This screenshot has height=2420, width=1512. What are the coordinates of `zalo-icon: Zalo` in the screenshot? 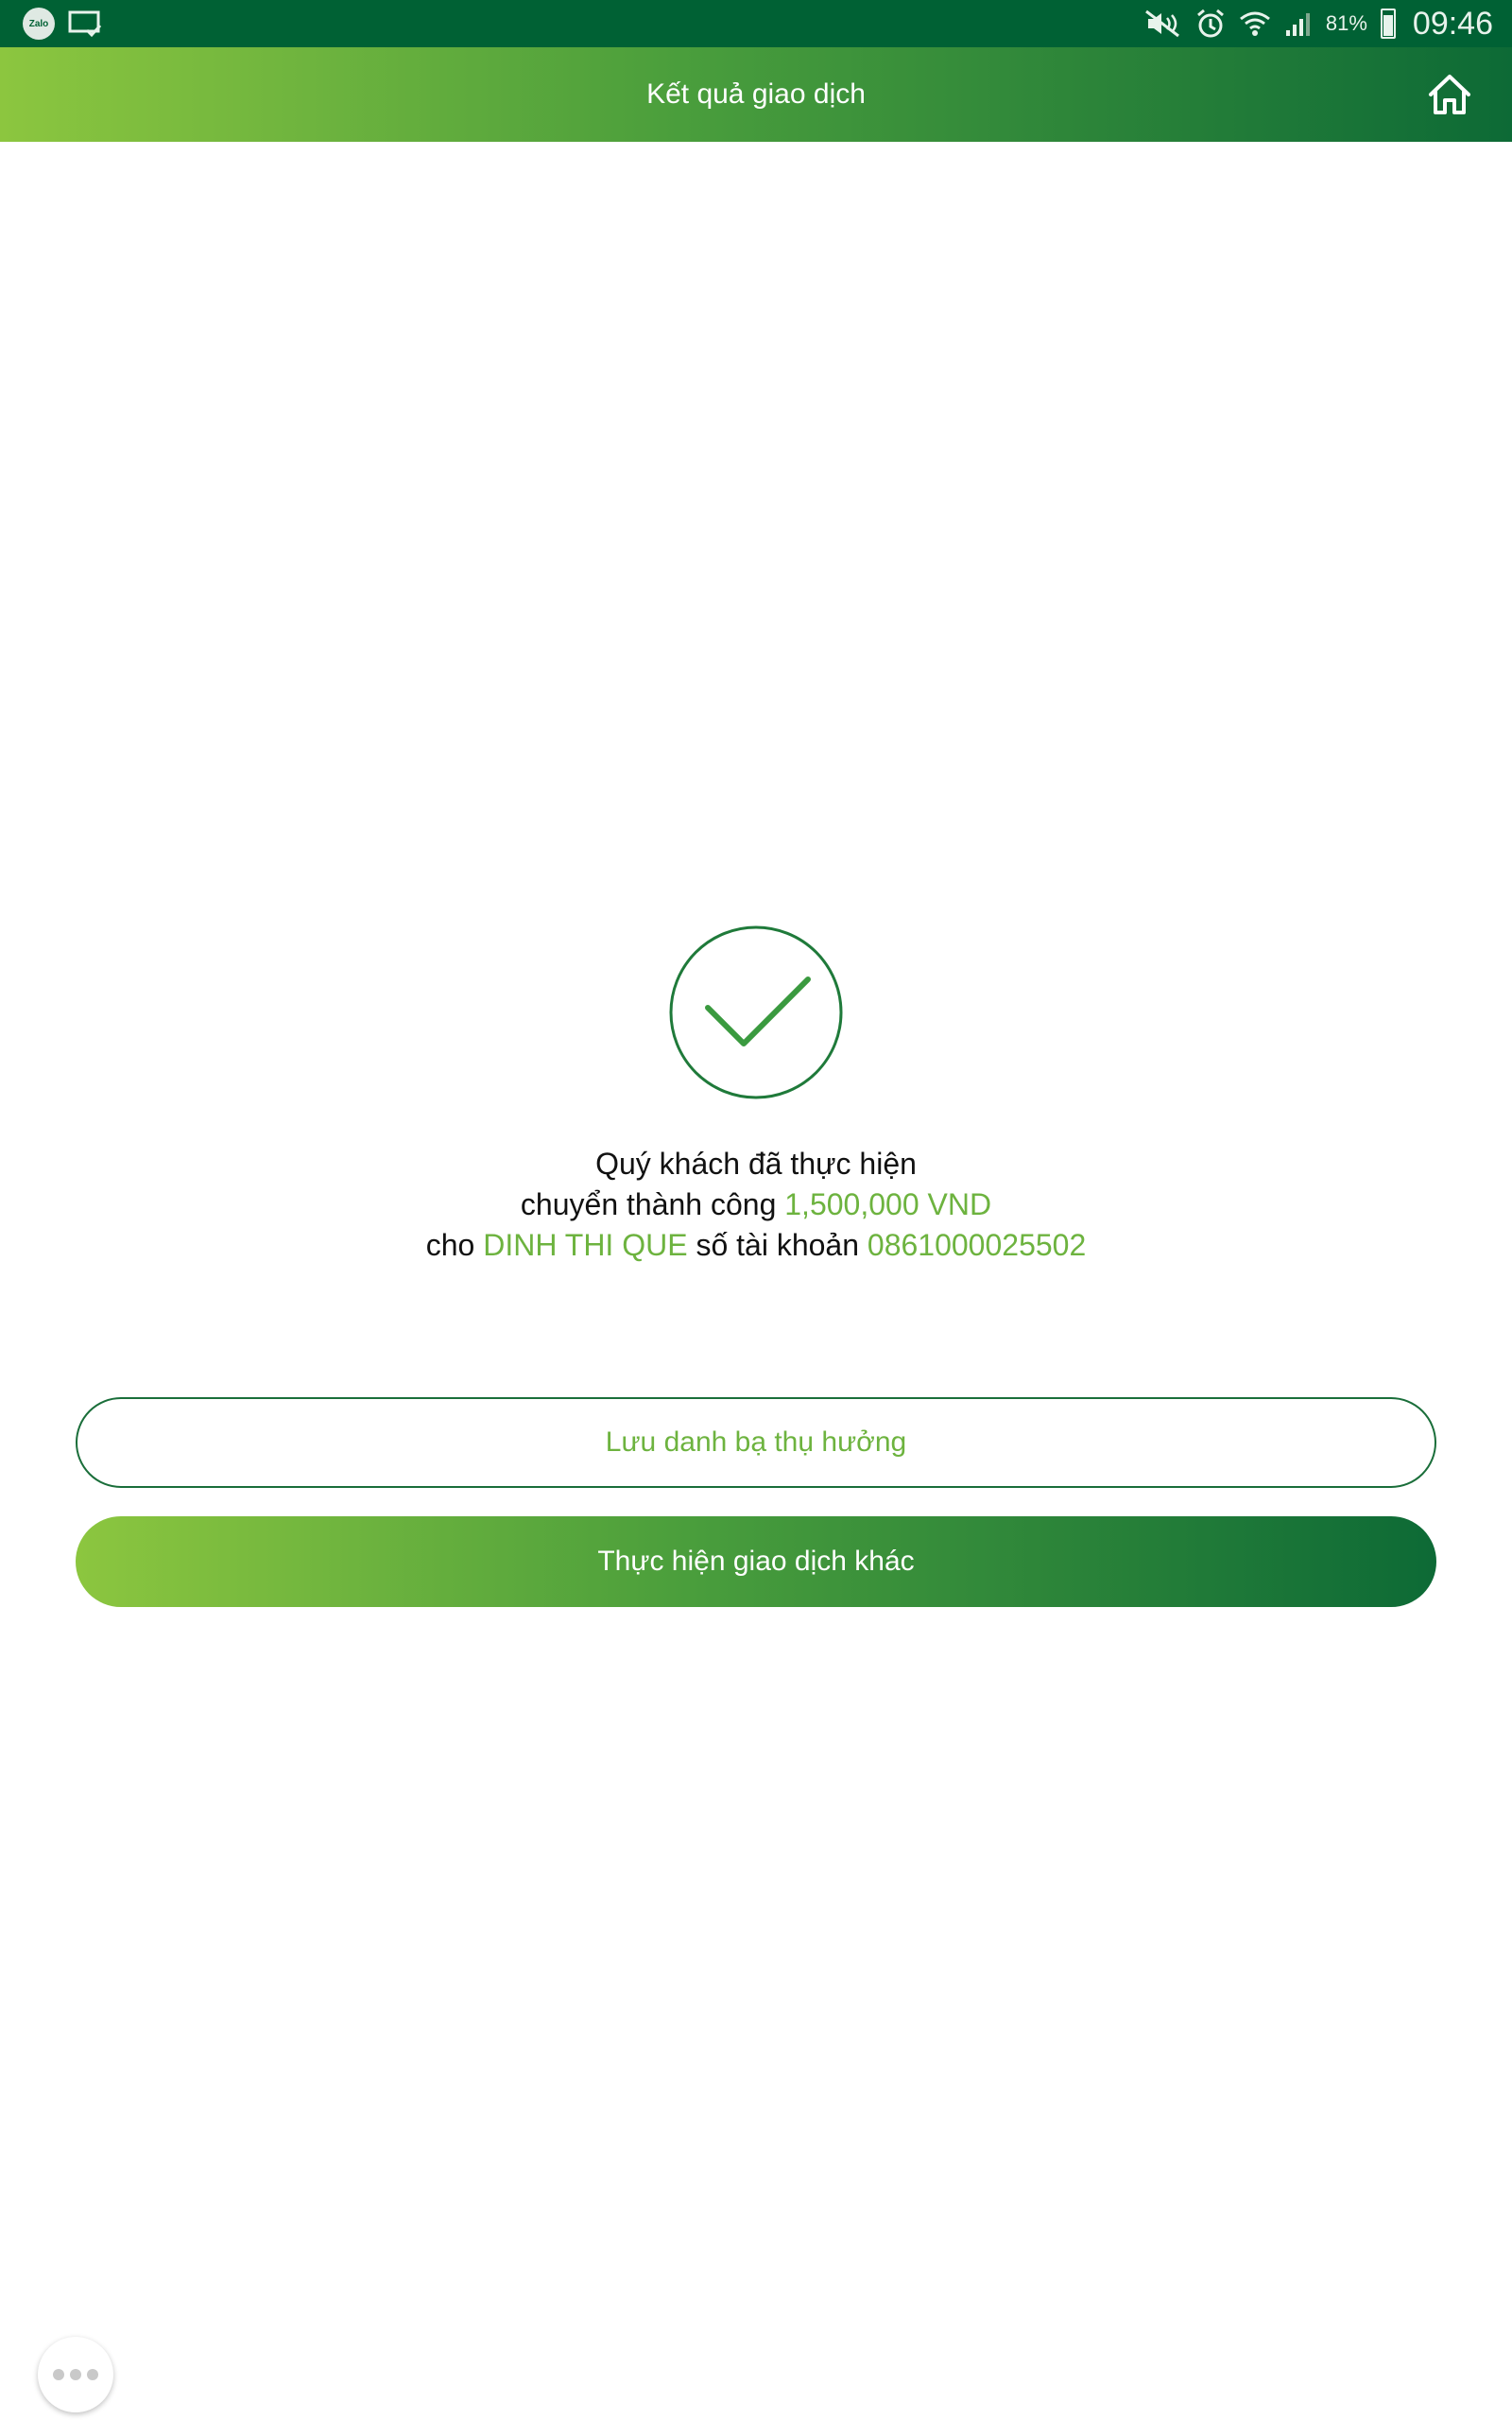 It's located at (39, 24).